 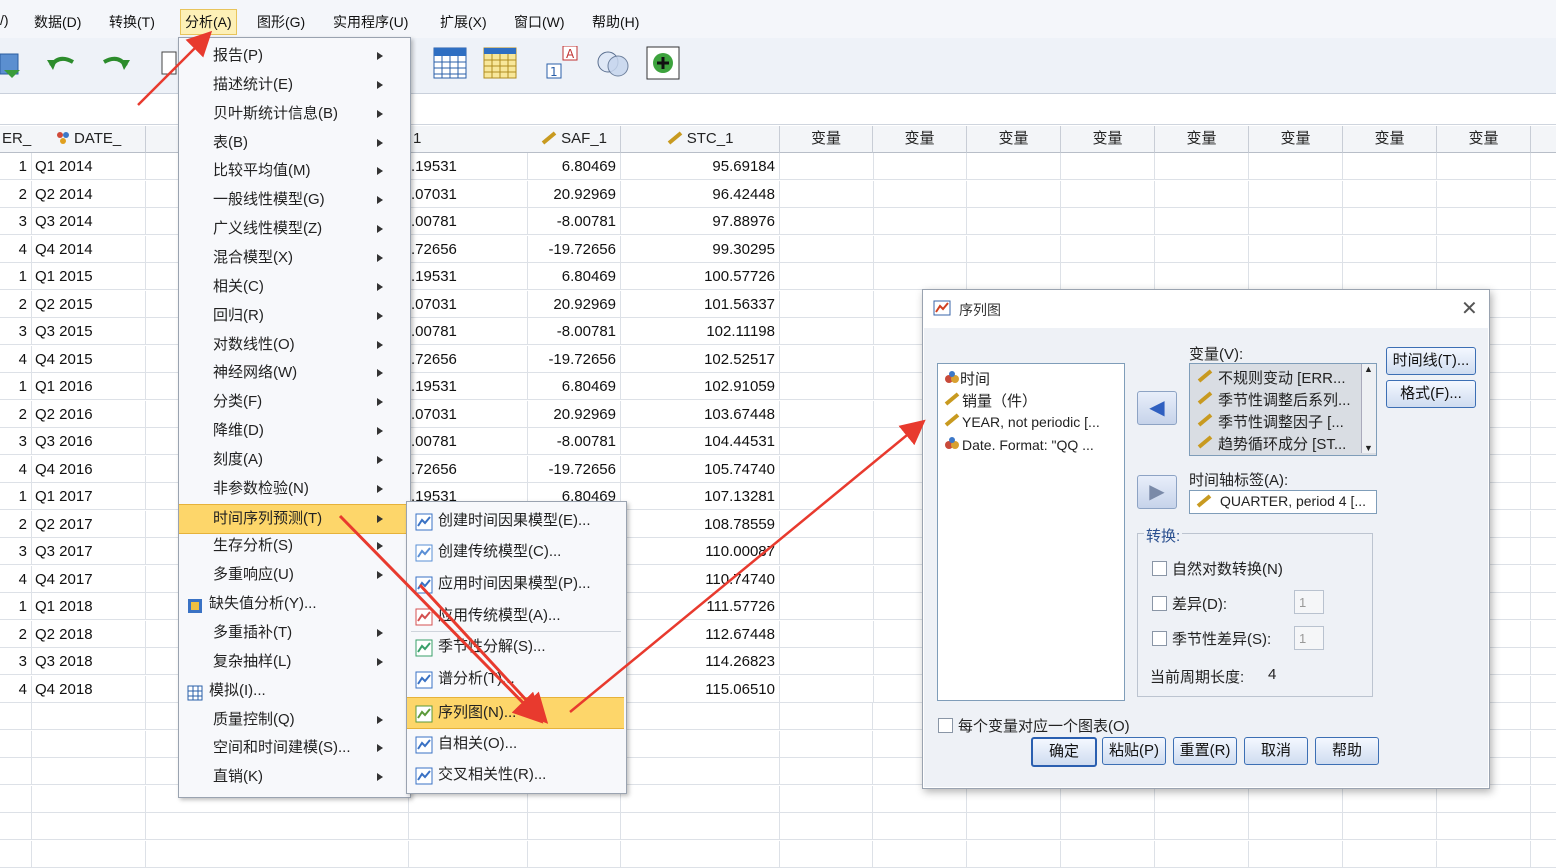 What do you see at coordinates (293, 546) in the screenshot?
I see `analyze-menu-item: 生存分析(S)` at bounding box center [293, 546].